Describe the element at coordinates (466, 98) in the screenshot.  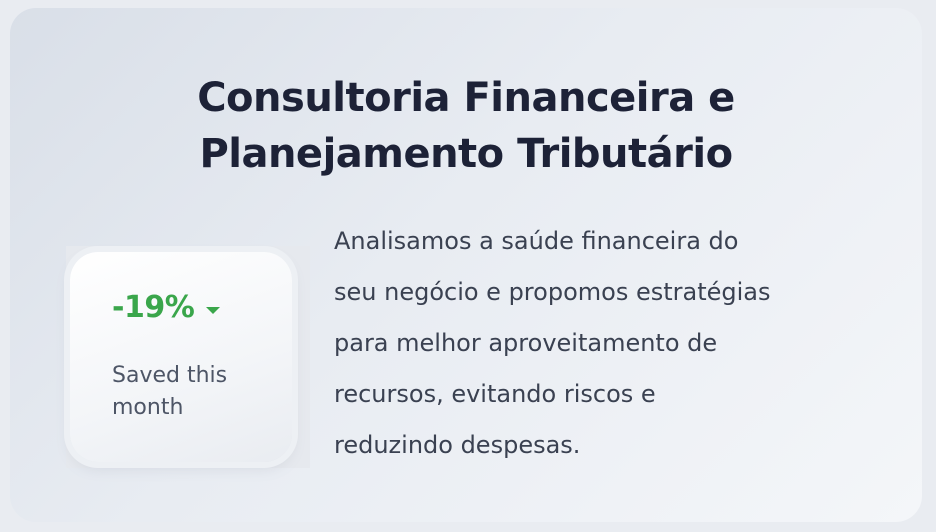
I see `service-title-line: Consultoria Financeira e` at that location.